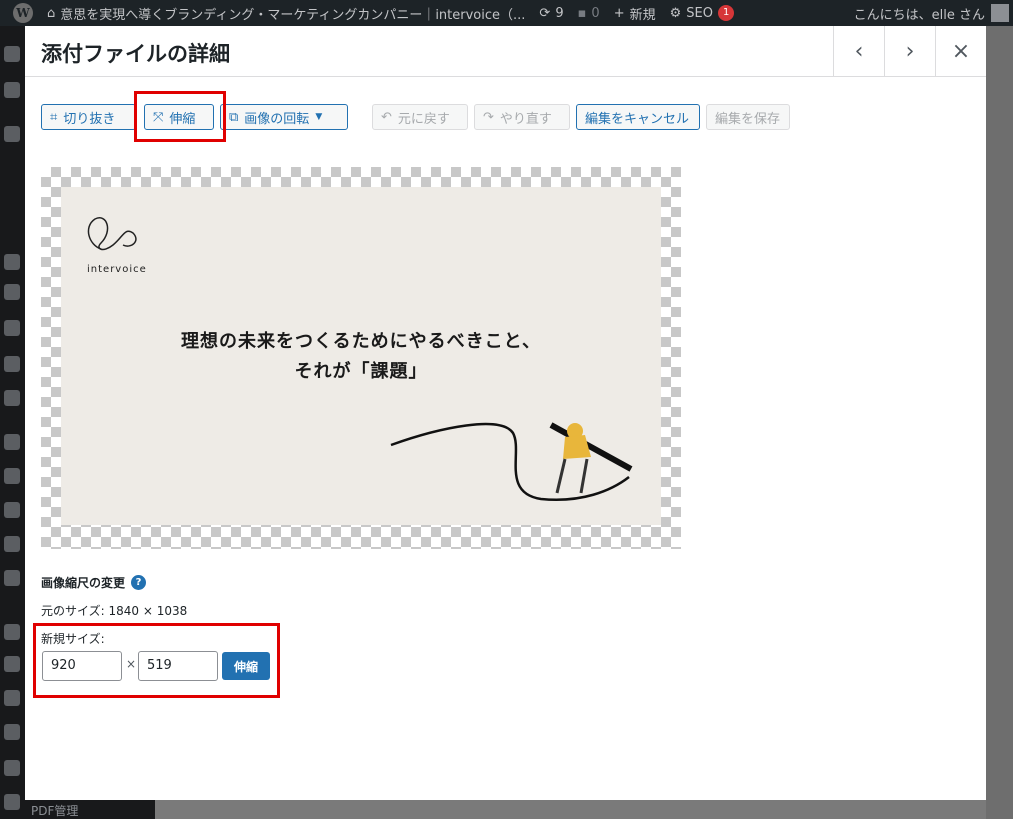  I want to click on chevron-right-icon: ›, so click(910, 51).